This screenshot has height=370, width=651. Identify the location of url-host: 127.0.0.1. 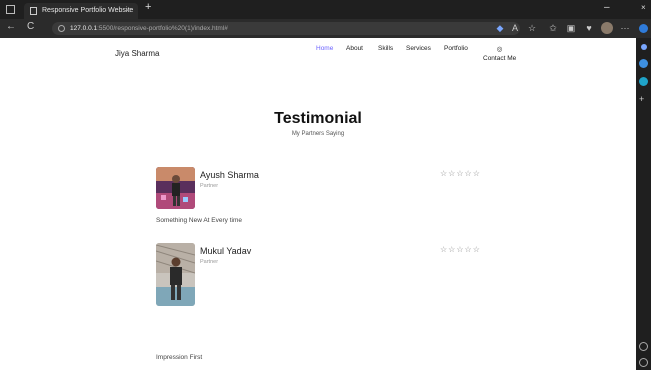
(84, 28).